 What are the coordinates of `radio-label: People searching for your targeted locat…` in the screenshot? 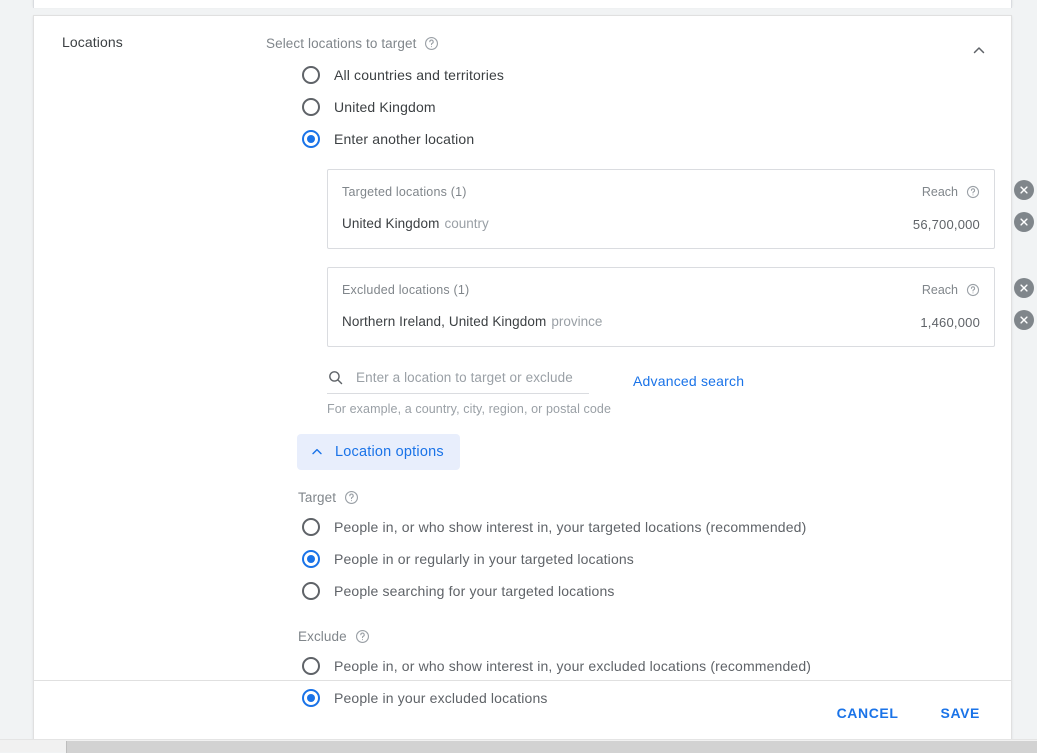 It's located at (474, 591).